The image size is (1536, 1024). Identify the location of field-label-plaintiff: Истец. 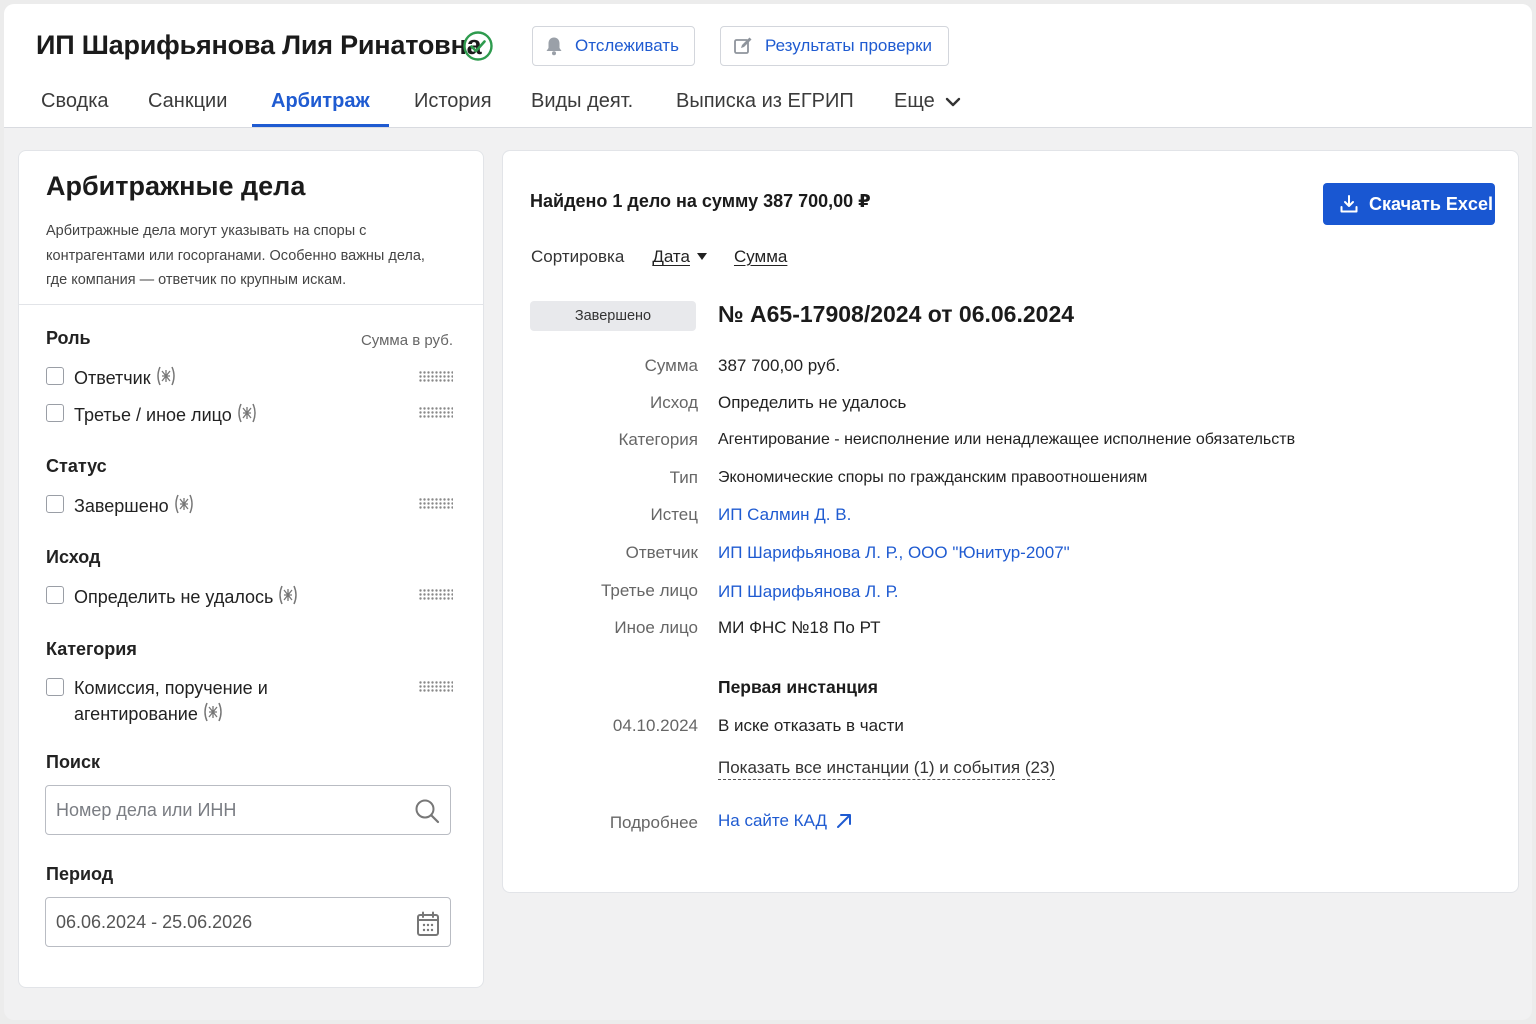
(674, 514).